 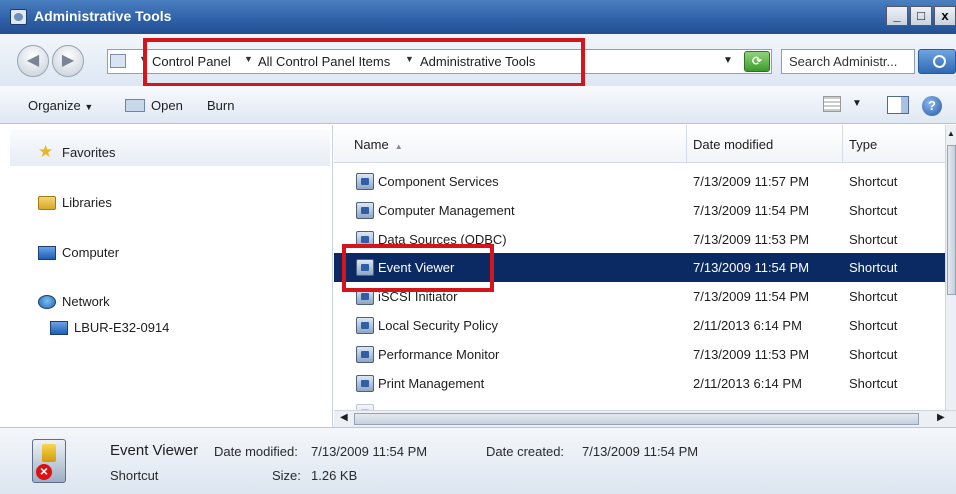 I want to click on nav-item-favorites: ★ Favorites, so click(x=76, y=152).